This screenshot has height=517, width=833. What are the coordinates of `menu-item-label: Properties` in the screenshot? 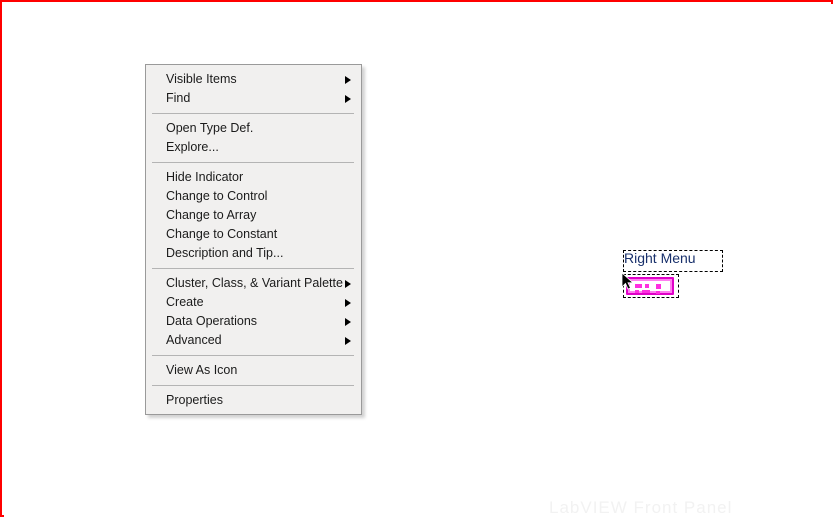 It's located at (194, 400).